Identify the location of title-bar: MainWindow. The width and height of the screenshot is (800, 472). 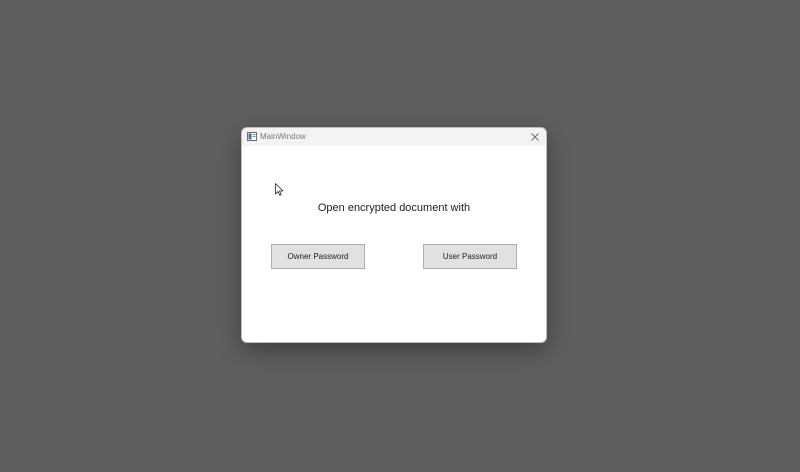
(394, 137).